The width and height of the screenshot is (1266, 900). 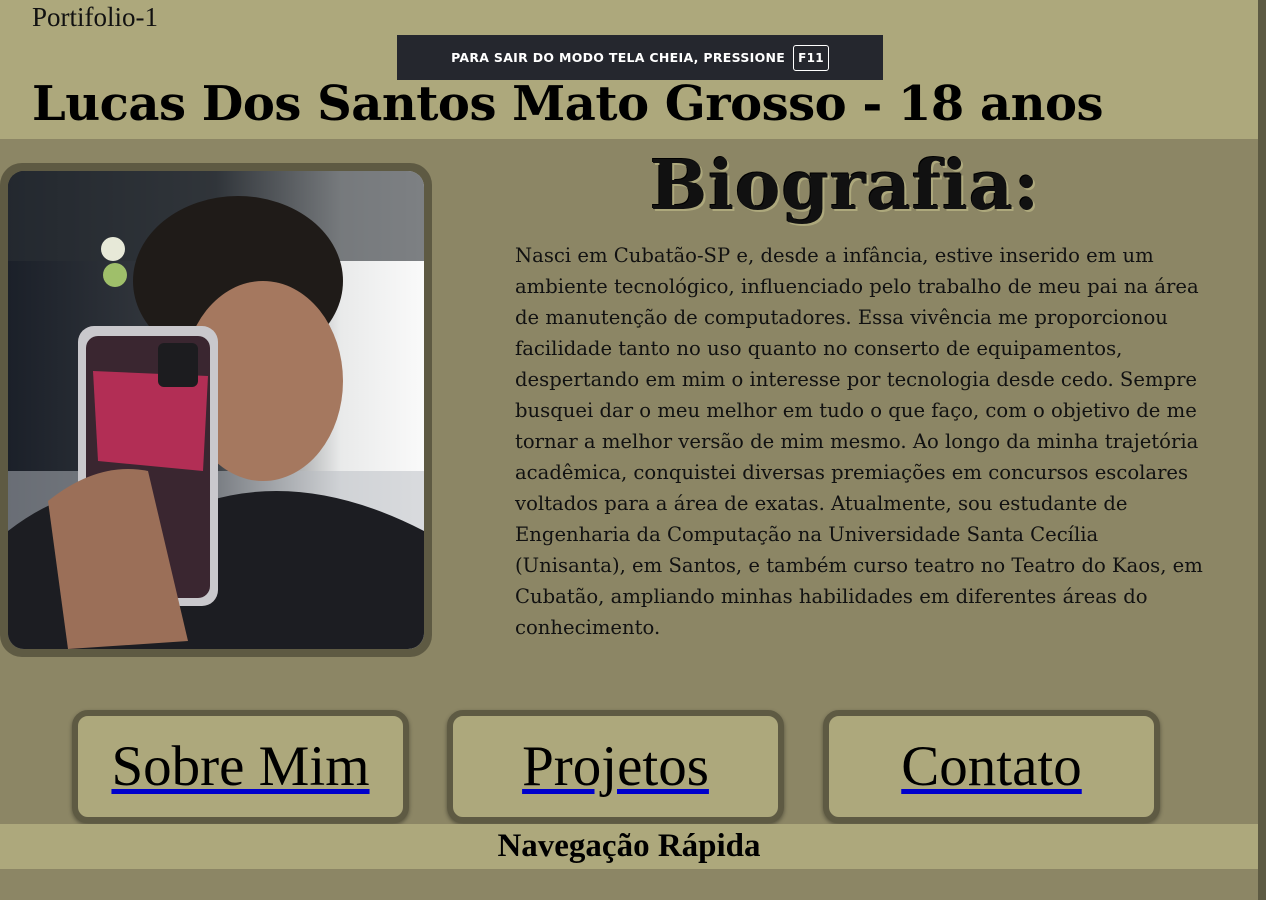 I want to click on fullscreen-notice-text: PARA SAIR DO MODO TELA CHEIA, PRESSIONE, so click(x=618, y=57).